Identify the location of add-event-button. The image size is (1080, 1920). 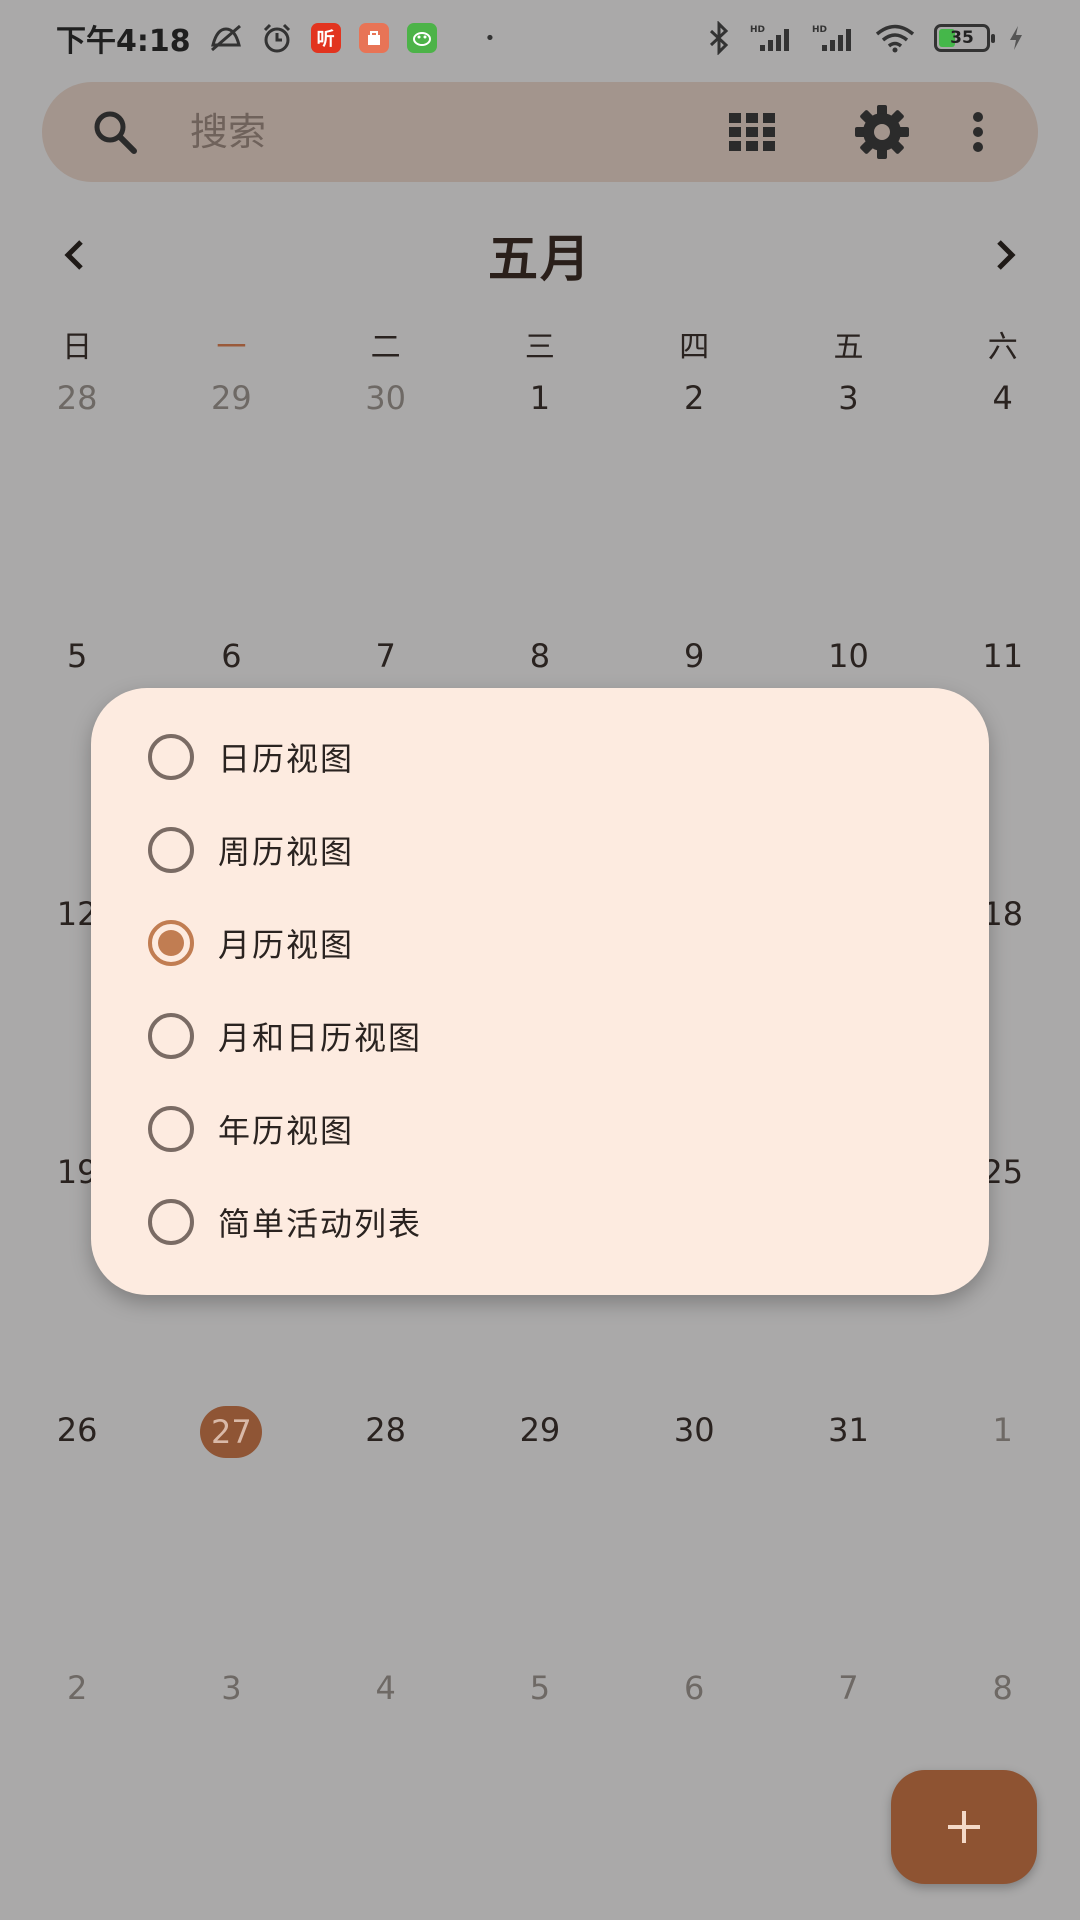
(964, 1827).